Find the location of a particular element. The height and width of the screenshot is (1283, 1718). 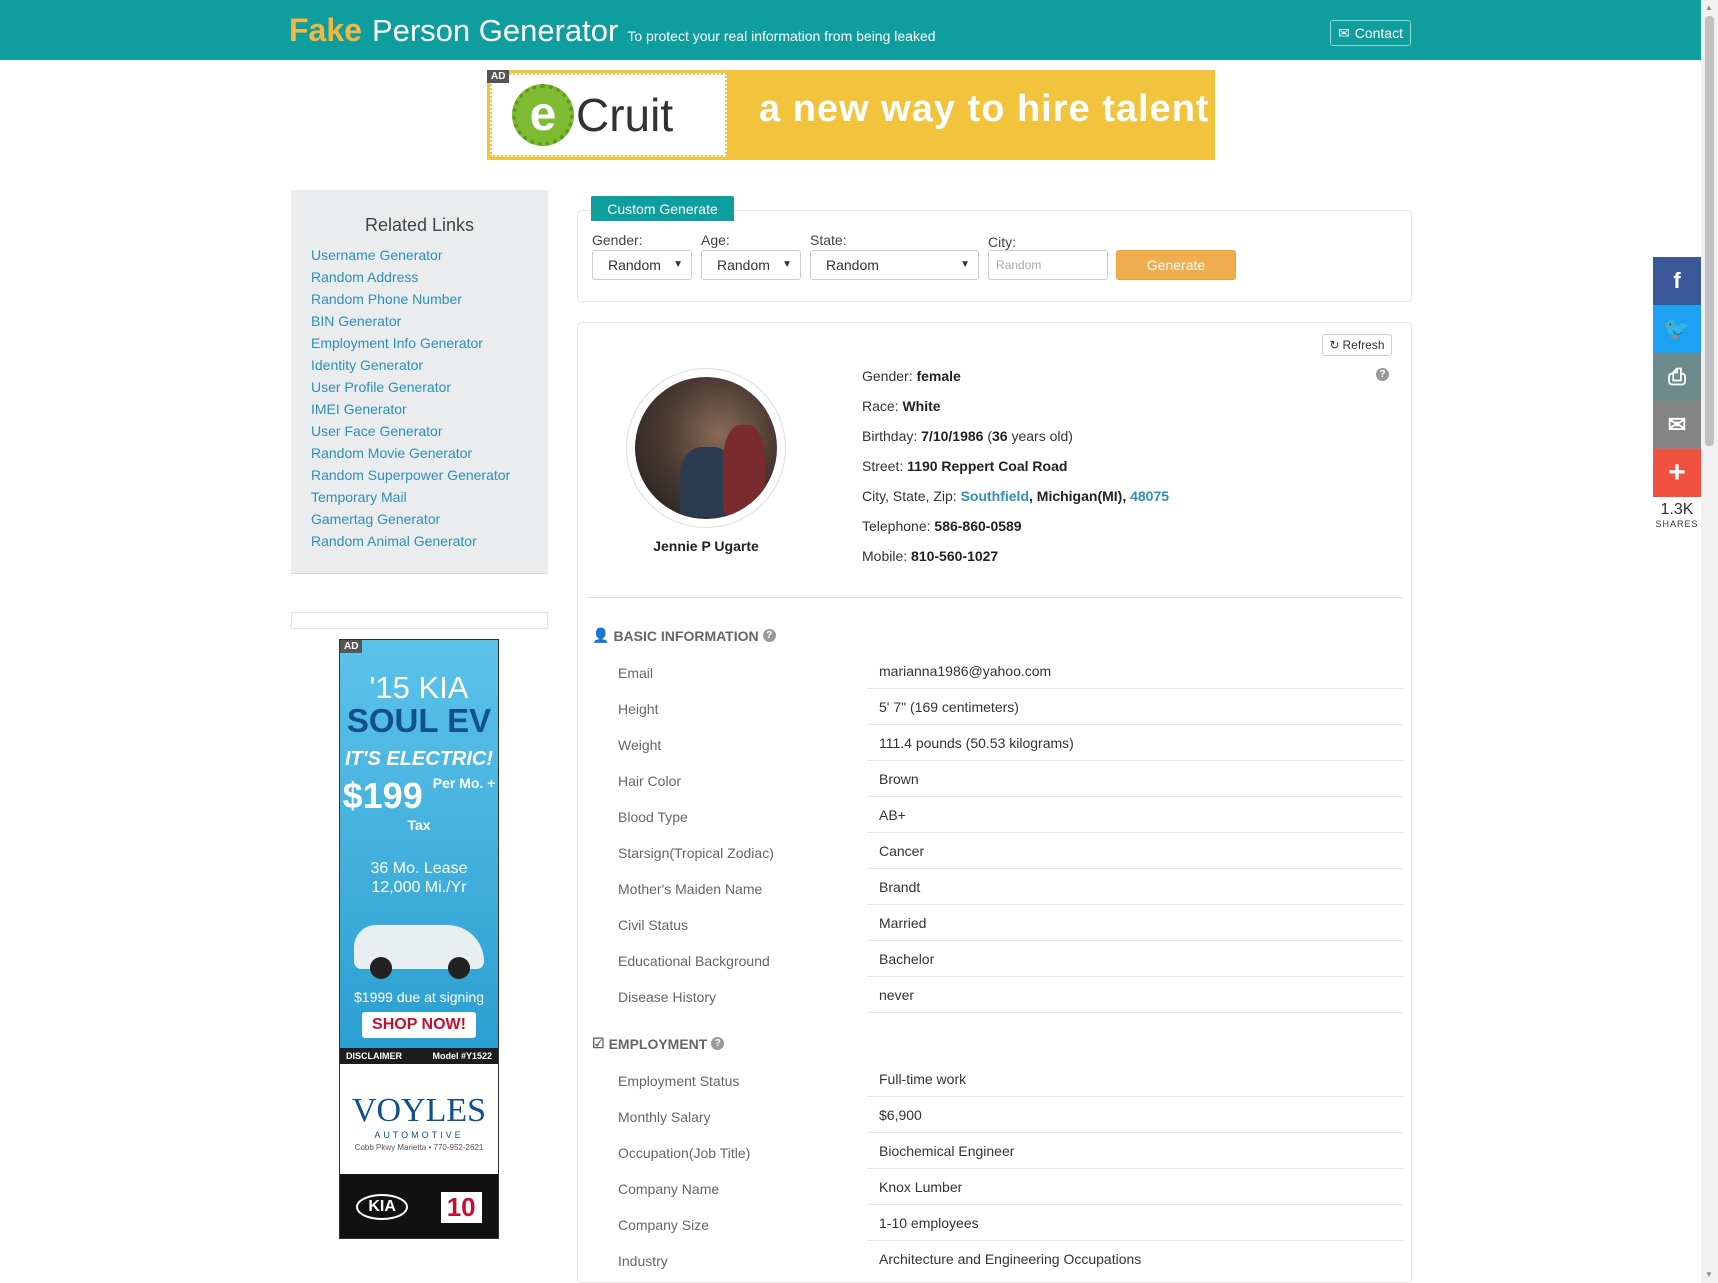

telephone-field-label: Telephone: is located at coordinates (896, 526).